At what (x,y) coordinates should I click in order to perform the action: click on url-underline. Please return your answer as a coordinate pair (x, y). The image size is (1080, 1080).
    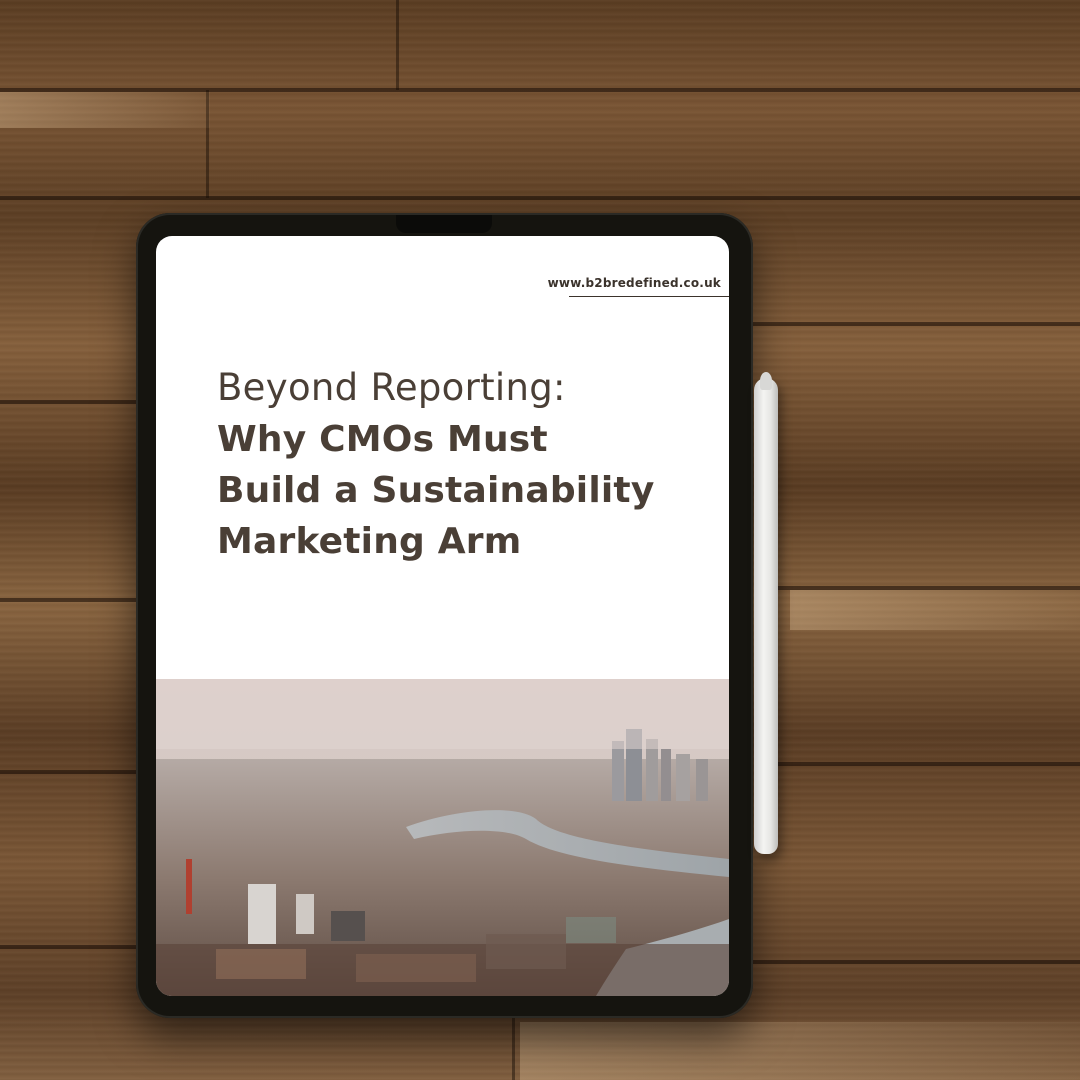
    Looking at the image, I should click on (649, 296).